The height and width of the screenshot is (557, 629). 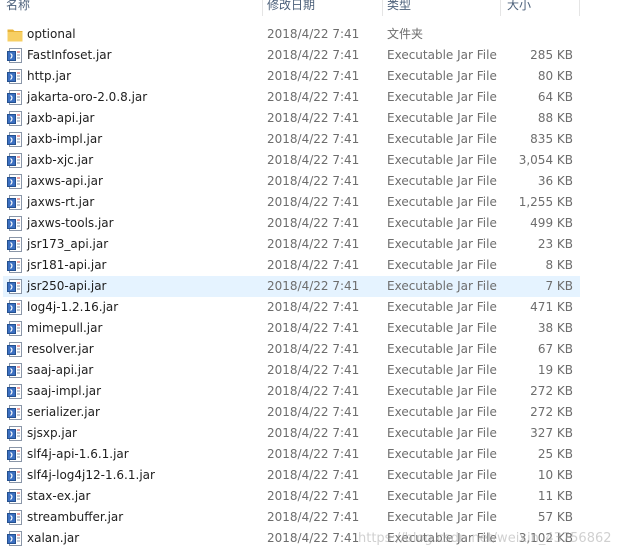 I want to click on file-name: jaxws-rt.jar, so click(x=61, y=202).